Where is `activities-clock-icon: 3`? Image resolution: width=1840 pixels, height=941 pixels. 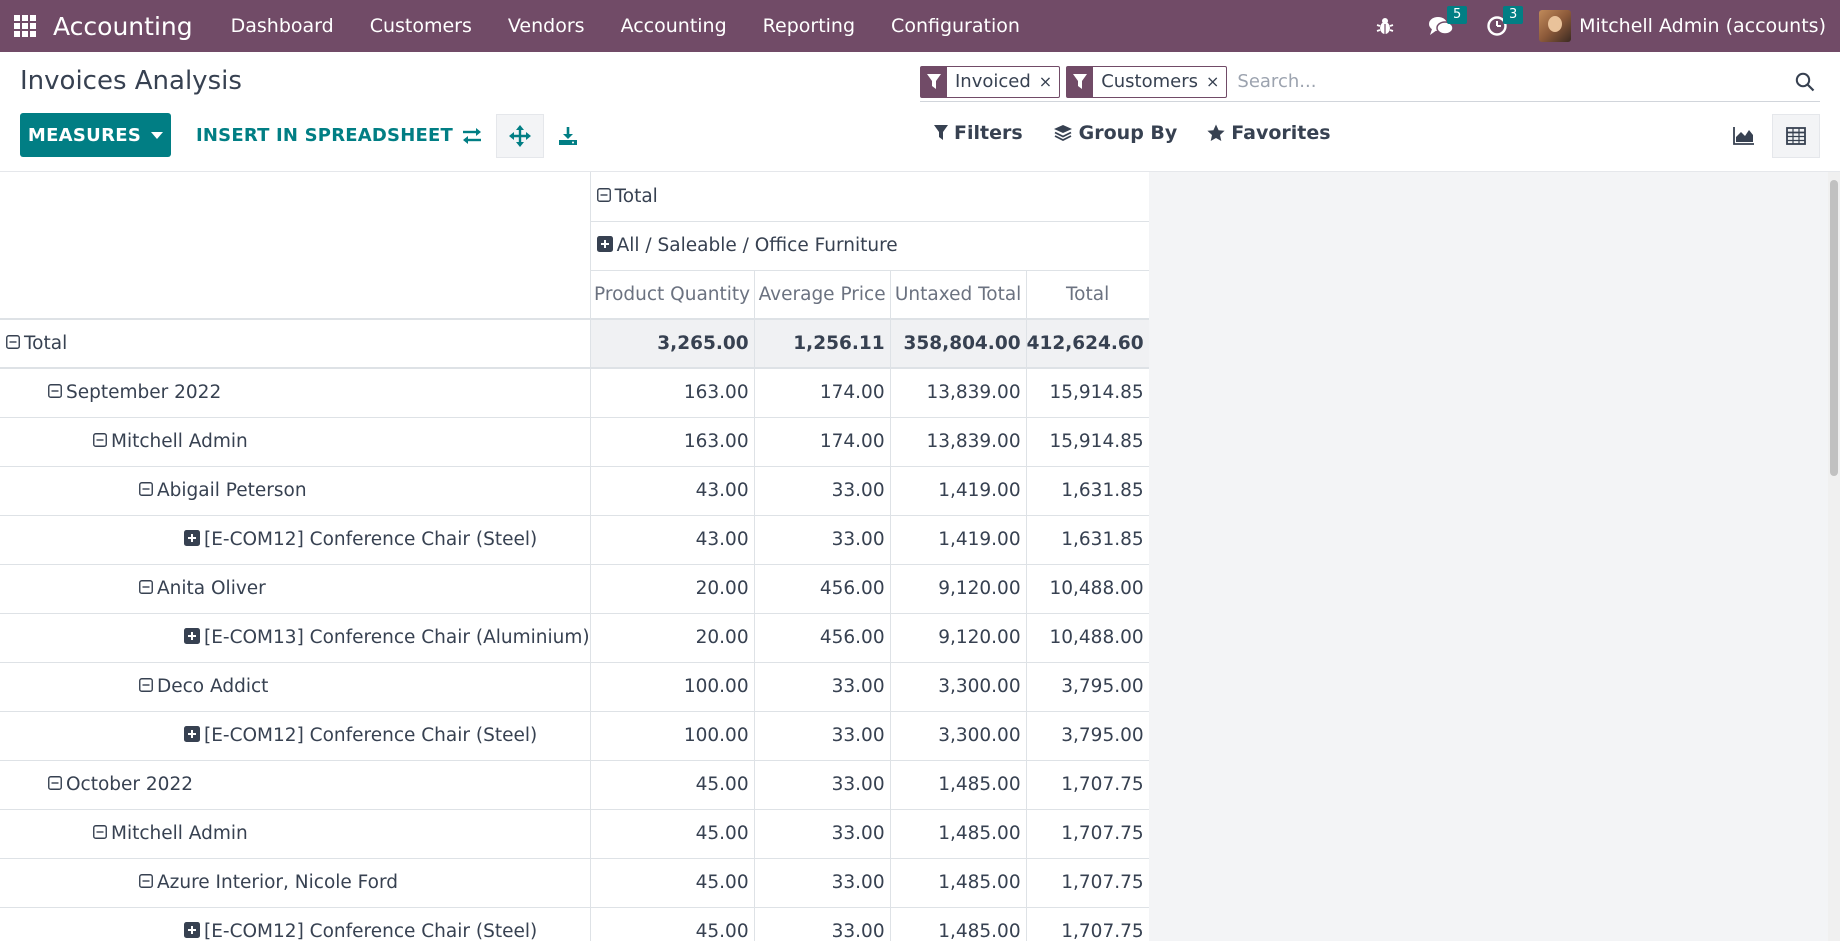 activities-clock-icon: 3 is located at coordinates (1500, 26).